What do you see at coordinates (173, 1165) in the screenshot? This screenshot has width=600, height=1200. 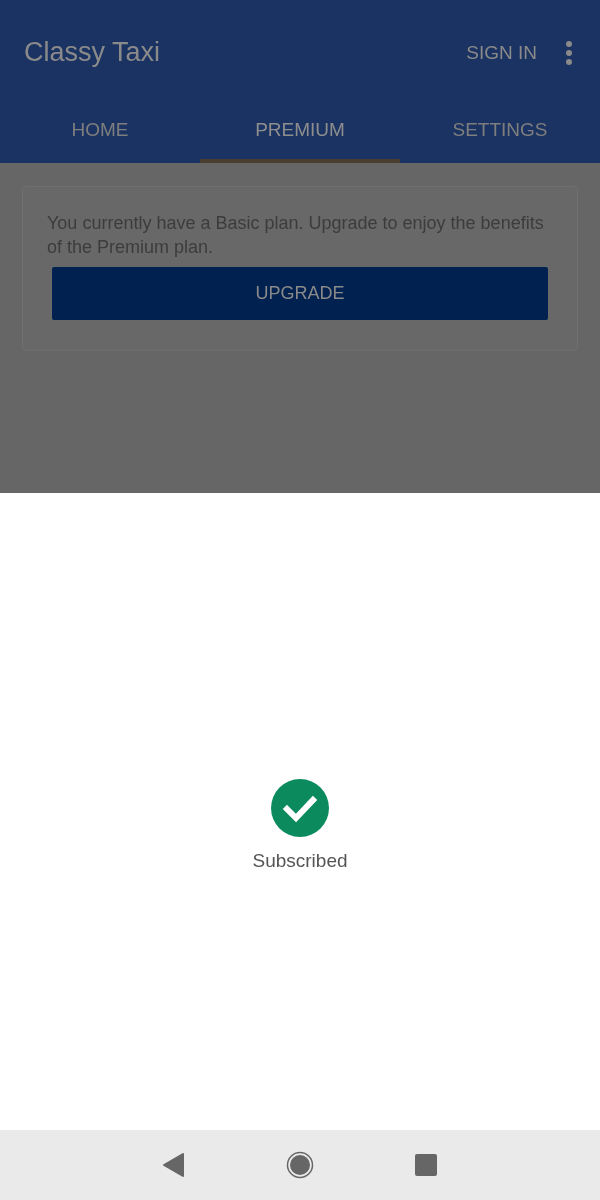 I see `back-icon` at bounding box center [173, 1165].